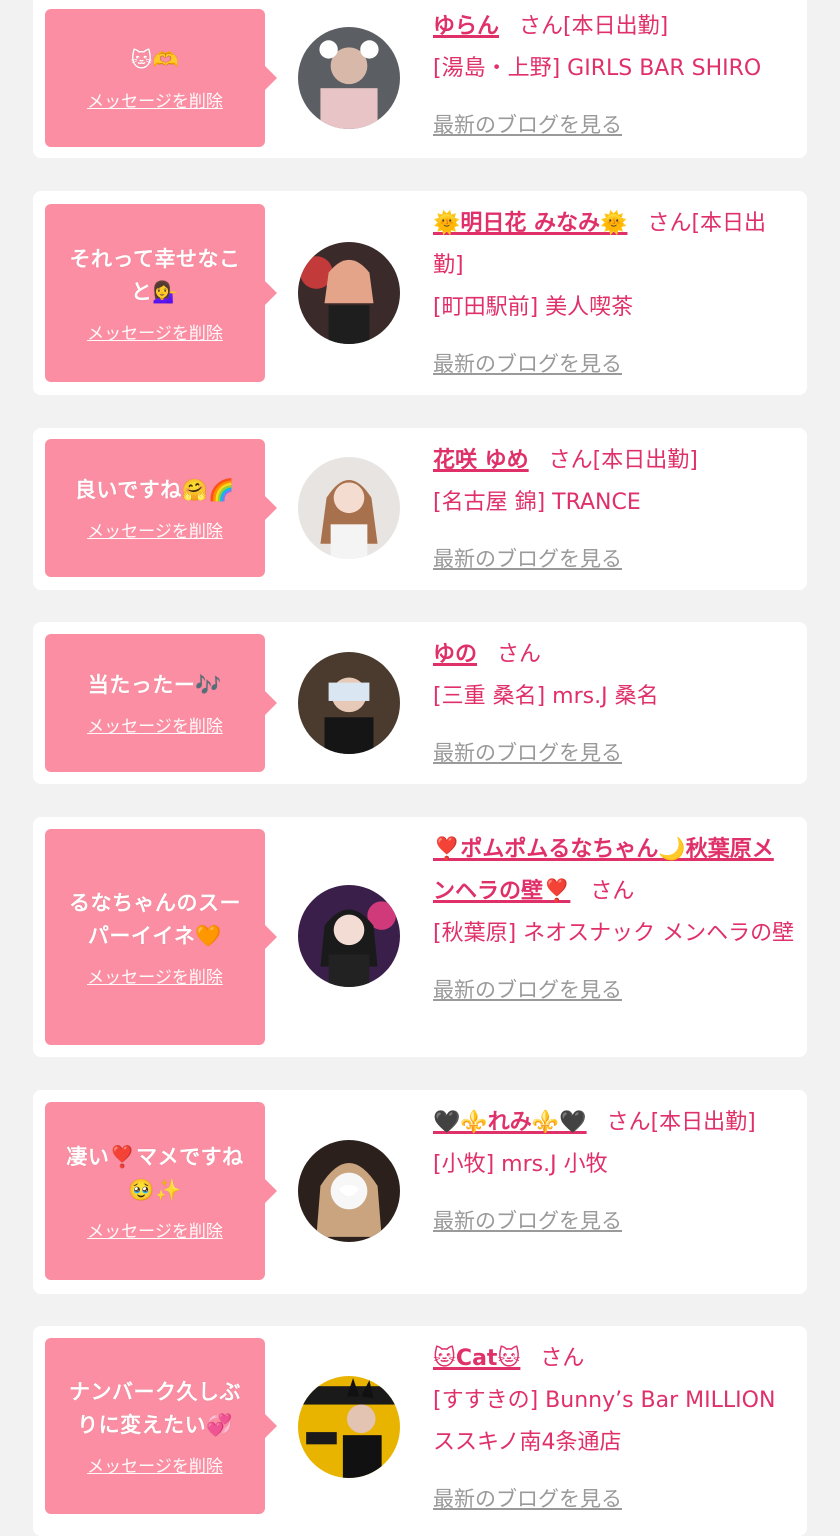  What do you see at coordinates (161, 508) in the screenshot?
I see `message-bubble: 良いですね🤗🌈 メッセージを削除` at bounding box center [161, 508].